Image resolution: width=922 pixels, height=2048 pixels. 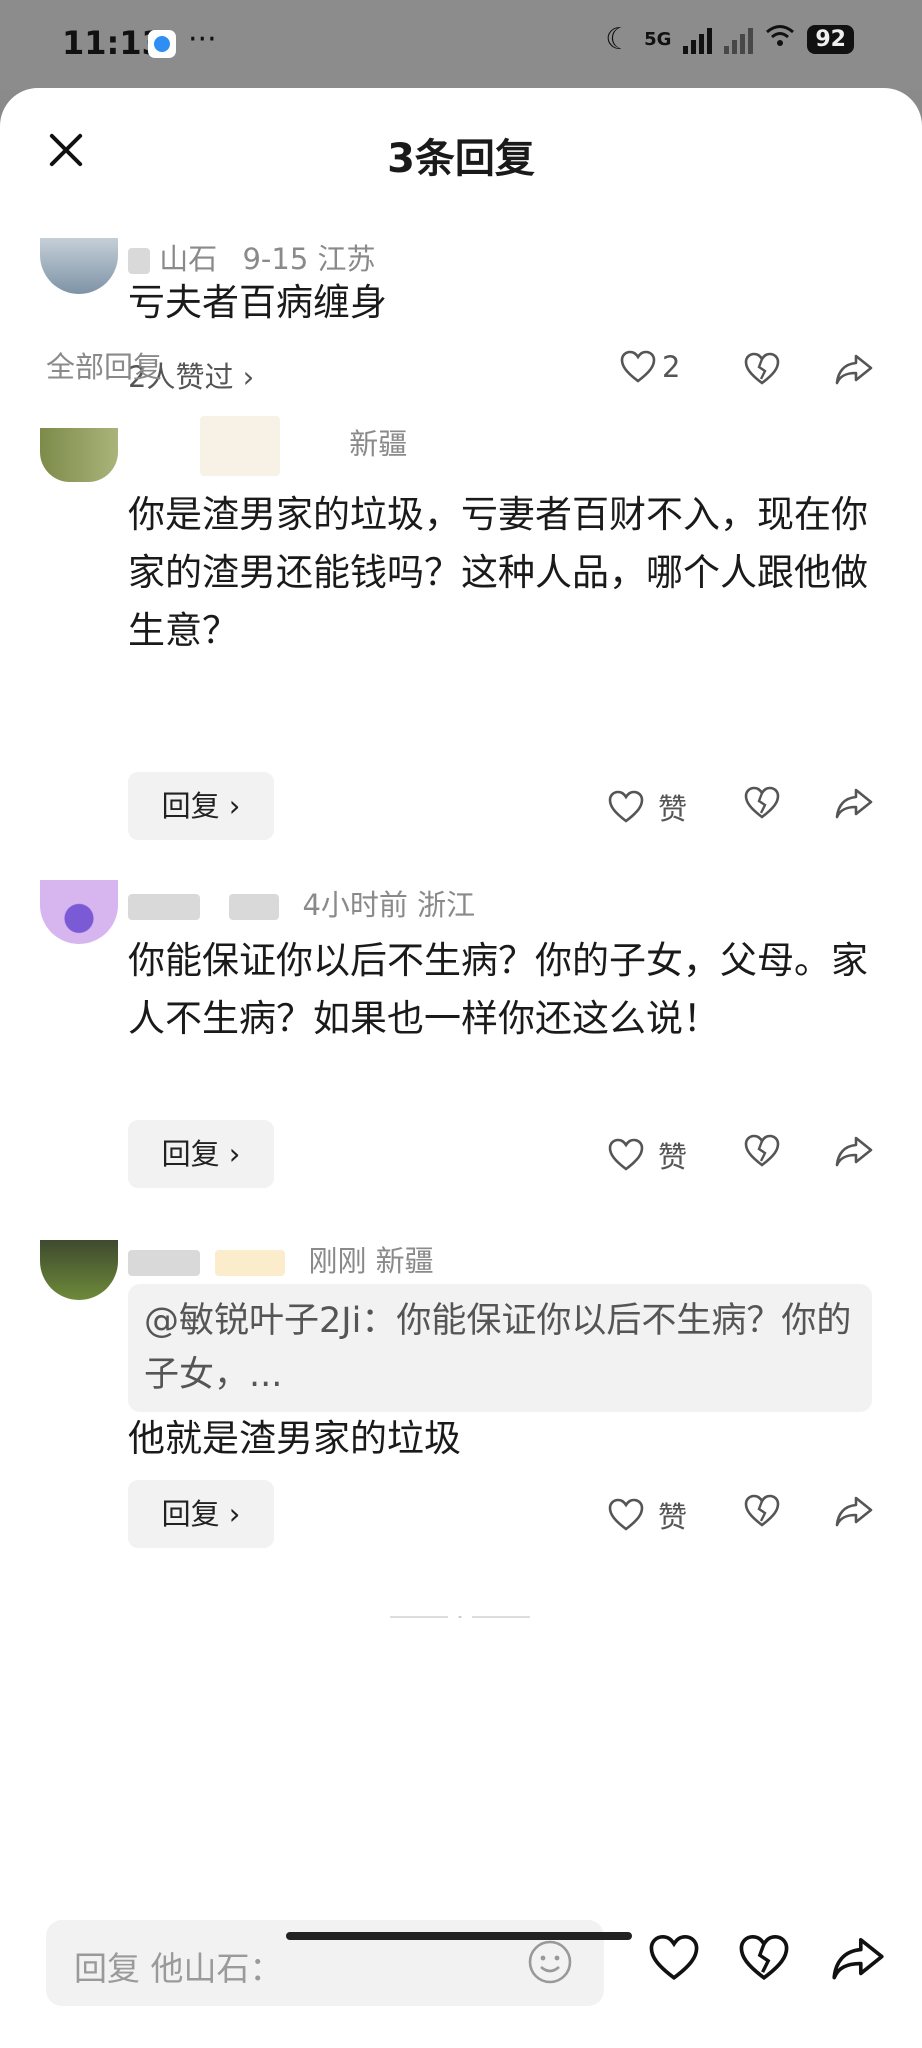 What do you see at coordinates (178, 1968) in the screenshot?
I see `reply-input-placeholder: 回复 他山石：` at bounding box center [178, 1968].